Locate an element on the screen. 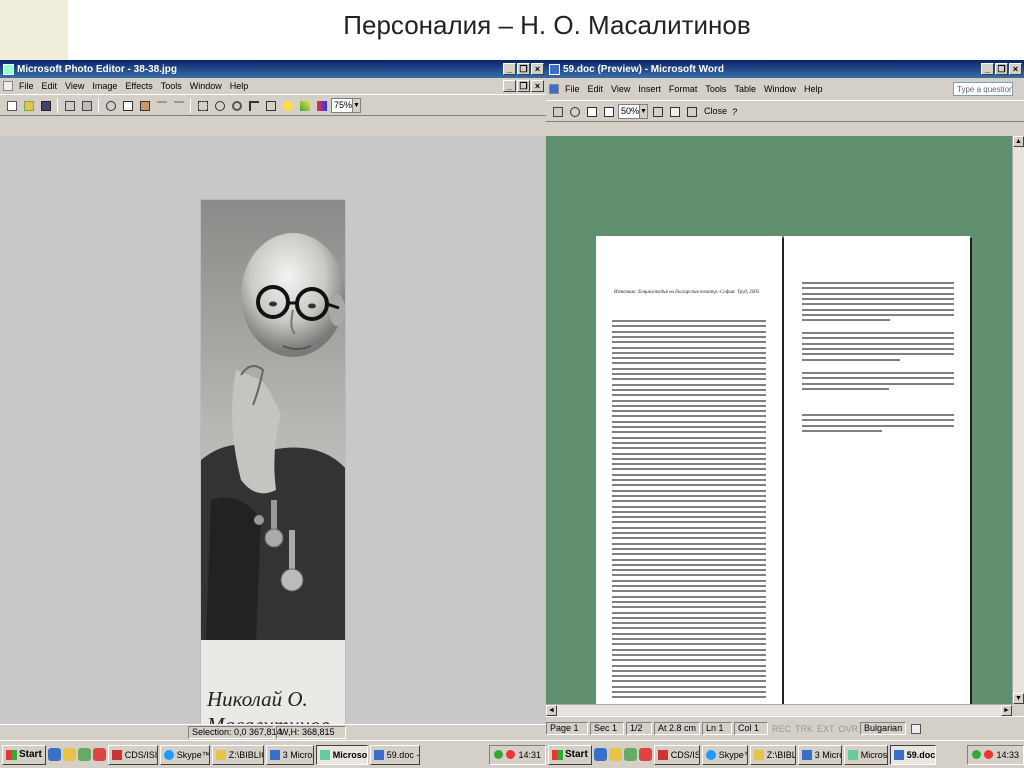 This screenshot has width=1024, height=768. vertical-scrollbar: ▲ ▼ is located at coordinates (1018, 420).